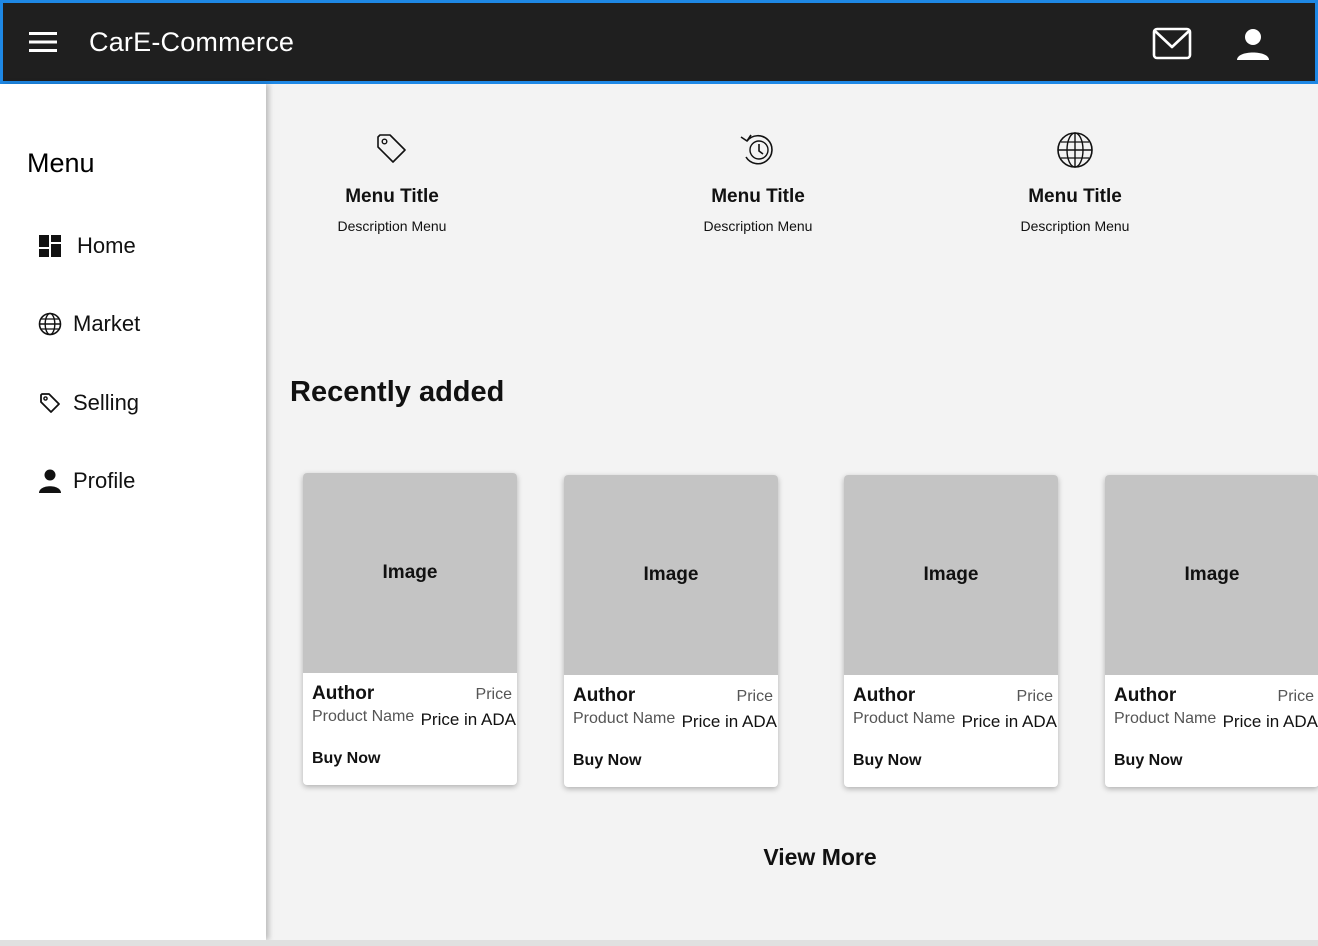 The width and height of the screenshot is (1318, 946). What do you see at coordinates (820, 857) in the screenshot?
I see `view-more-button: View More` at bounding box center [820, 857].